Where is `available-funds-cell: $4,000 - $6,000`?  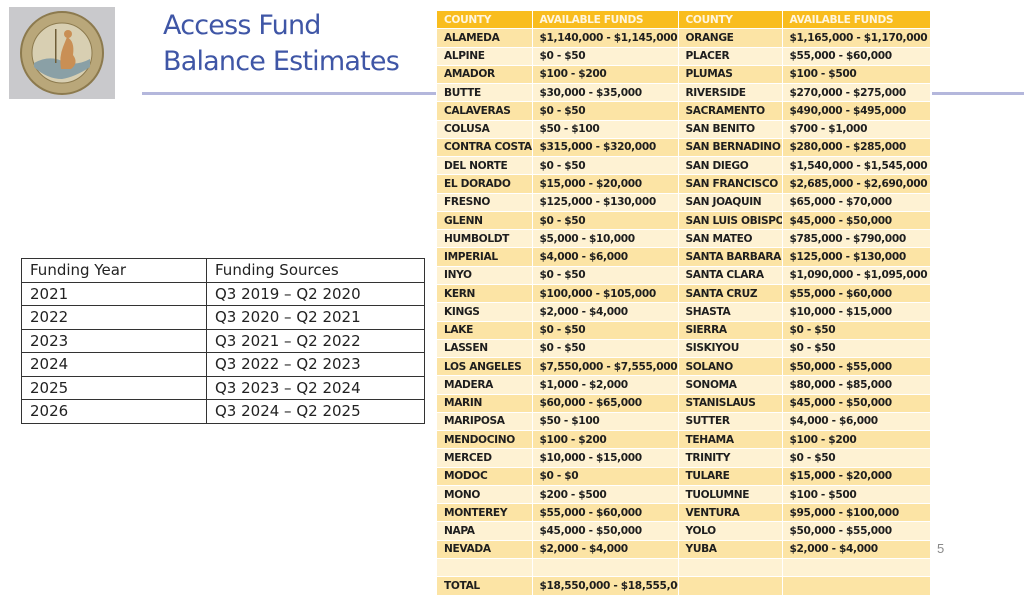 available-funds-cell: $4,000 - $6,000 is located at coordinates (856, 422).